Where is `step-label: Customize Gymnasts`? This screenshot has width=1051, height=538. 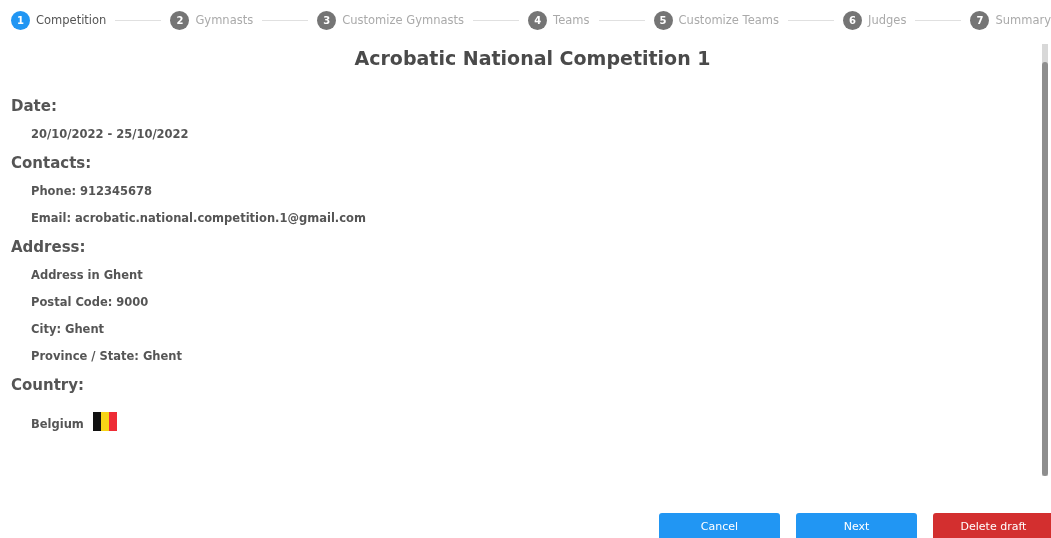 step-label: Customize Gymnasts is located at coordinates (403, 20).